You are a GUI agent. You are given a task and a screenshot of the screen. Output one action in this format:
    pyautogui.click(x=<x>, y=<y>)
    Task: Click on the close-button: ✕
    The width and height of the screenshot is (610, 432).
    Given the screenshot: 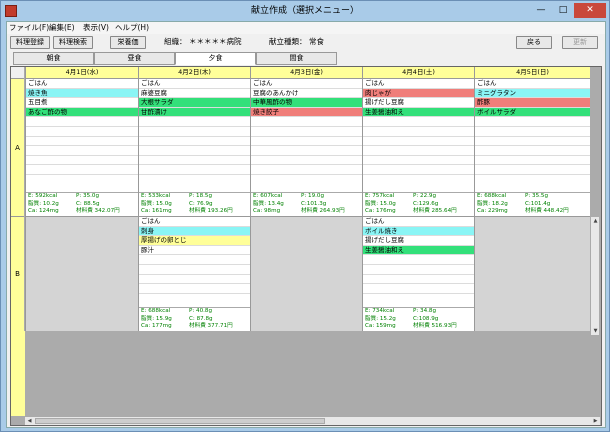 What is the action you would take?
    pyautogui.click(x=590, y=10)
    